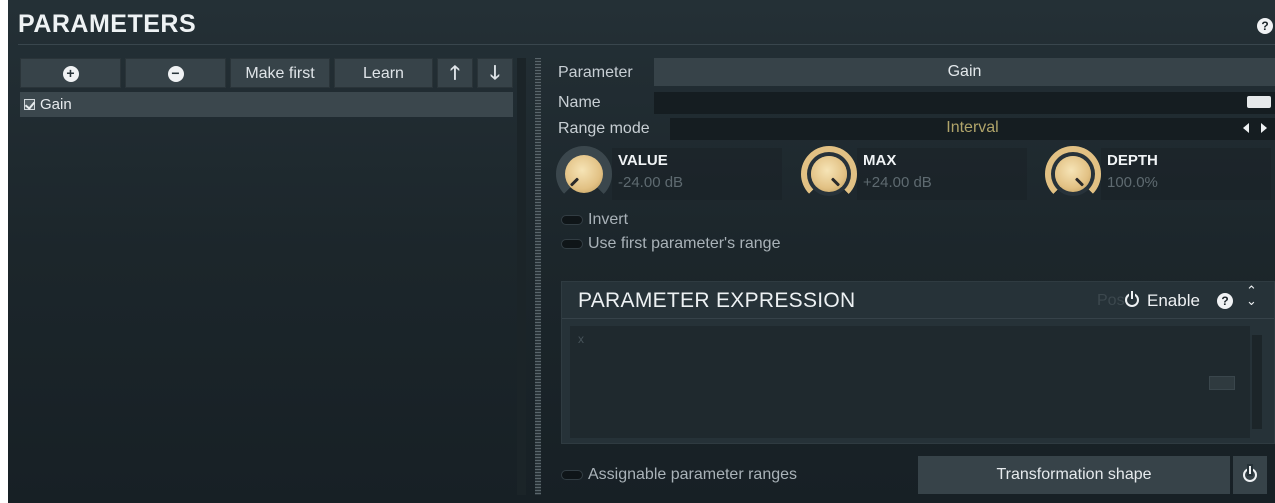  What do you see at coordinates (1132, 182) in the screenshot?
I see `depth-knob-value: 100.0%` at bounding box center [1132, 182].